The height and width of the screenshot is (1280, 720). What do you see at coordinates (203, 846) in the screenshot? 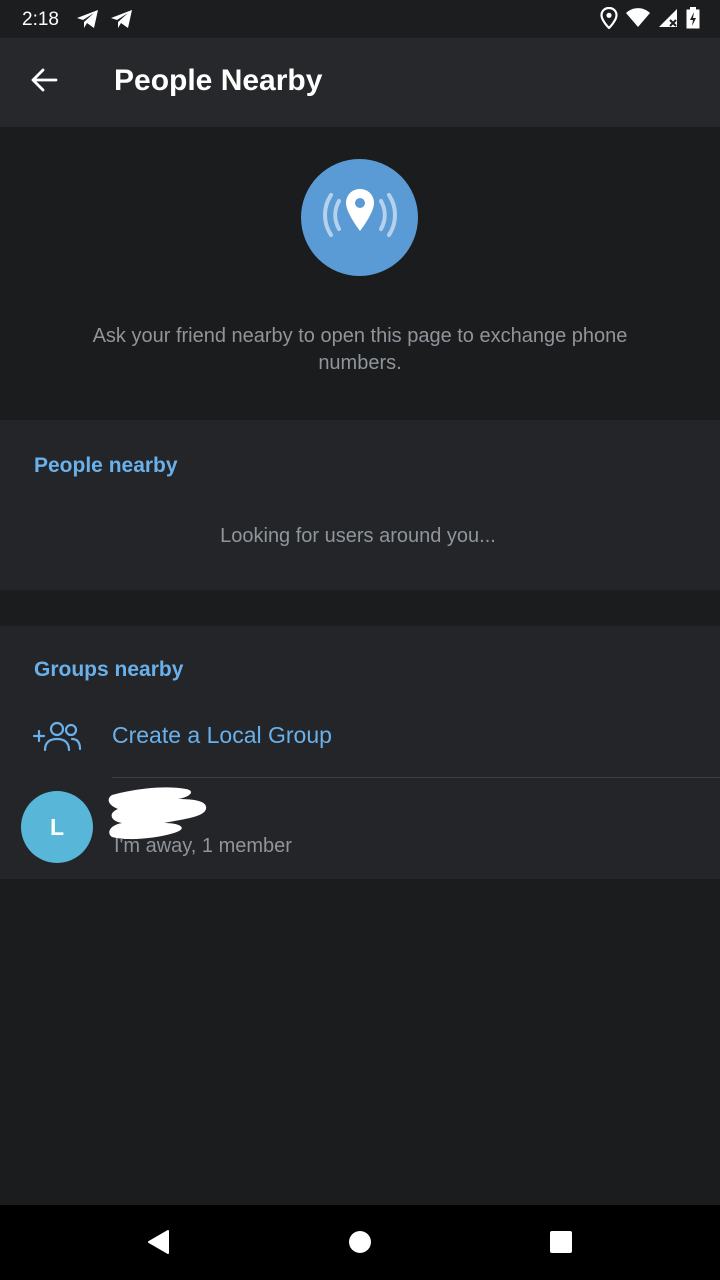
I see `group-subtitle: I'm away, 1 member` at bounding box center [203, 846].